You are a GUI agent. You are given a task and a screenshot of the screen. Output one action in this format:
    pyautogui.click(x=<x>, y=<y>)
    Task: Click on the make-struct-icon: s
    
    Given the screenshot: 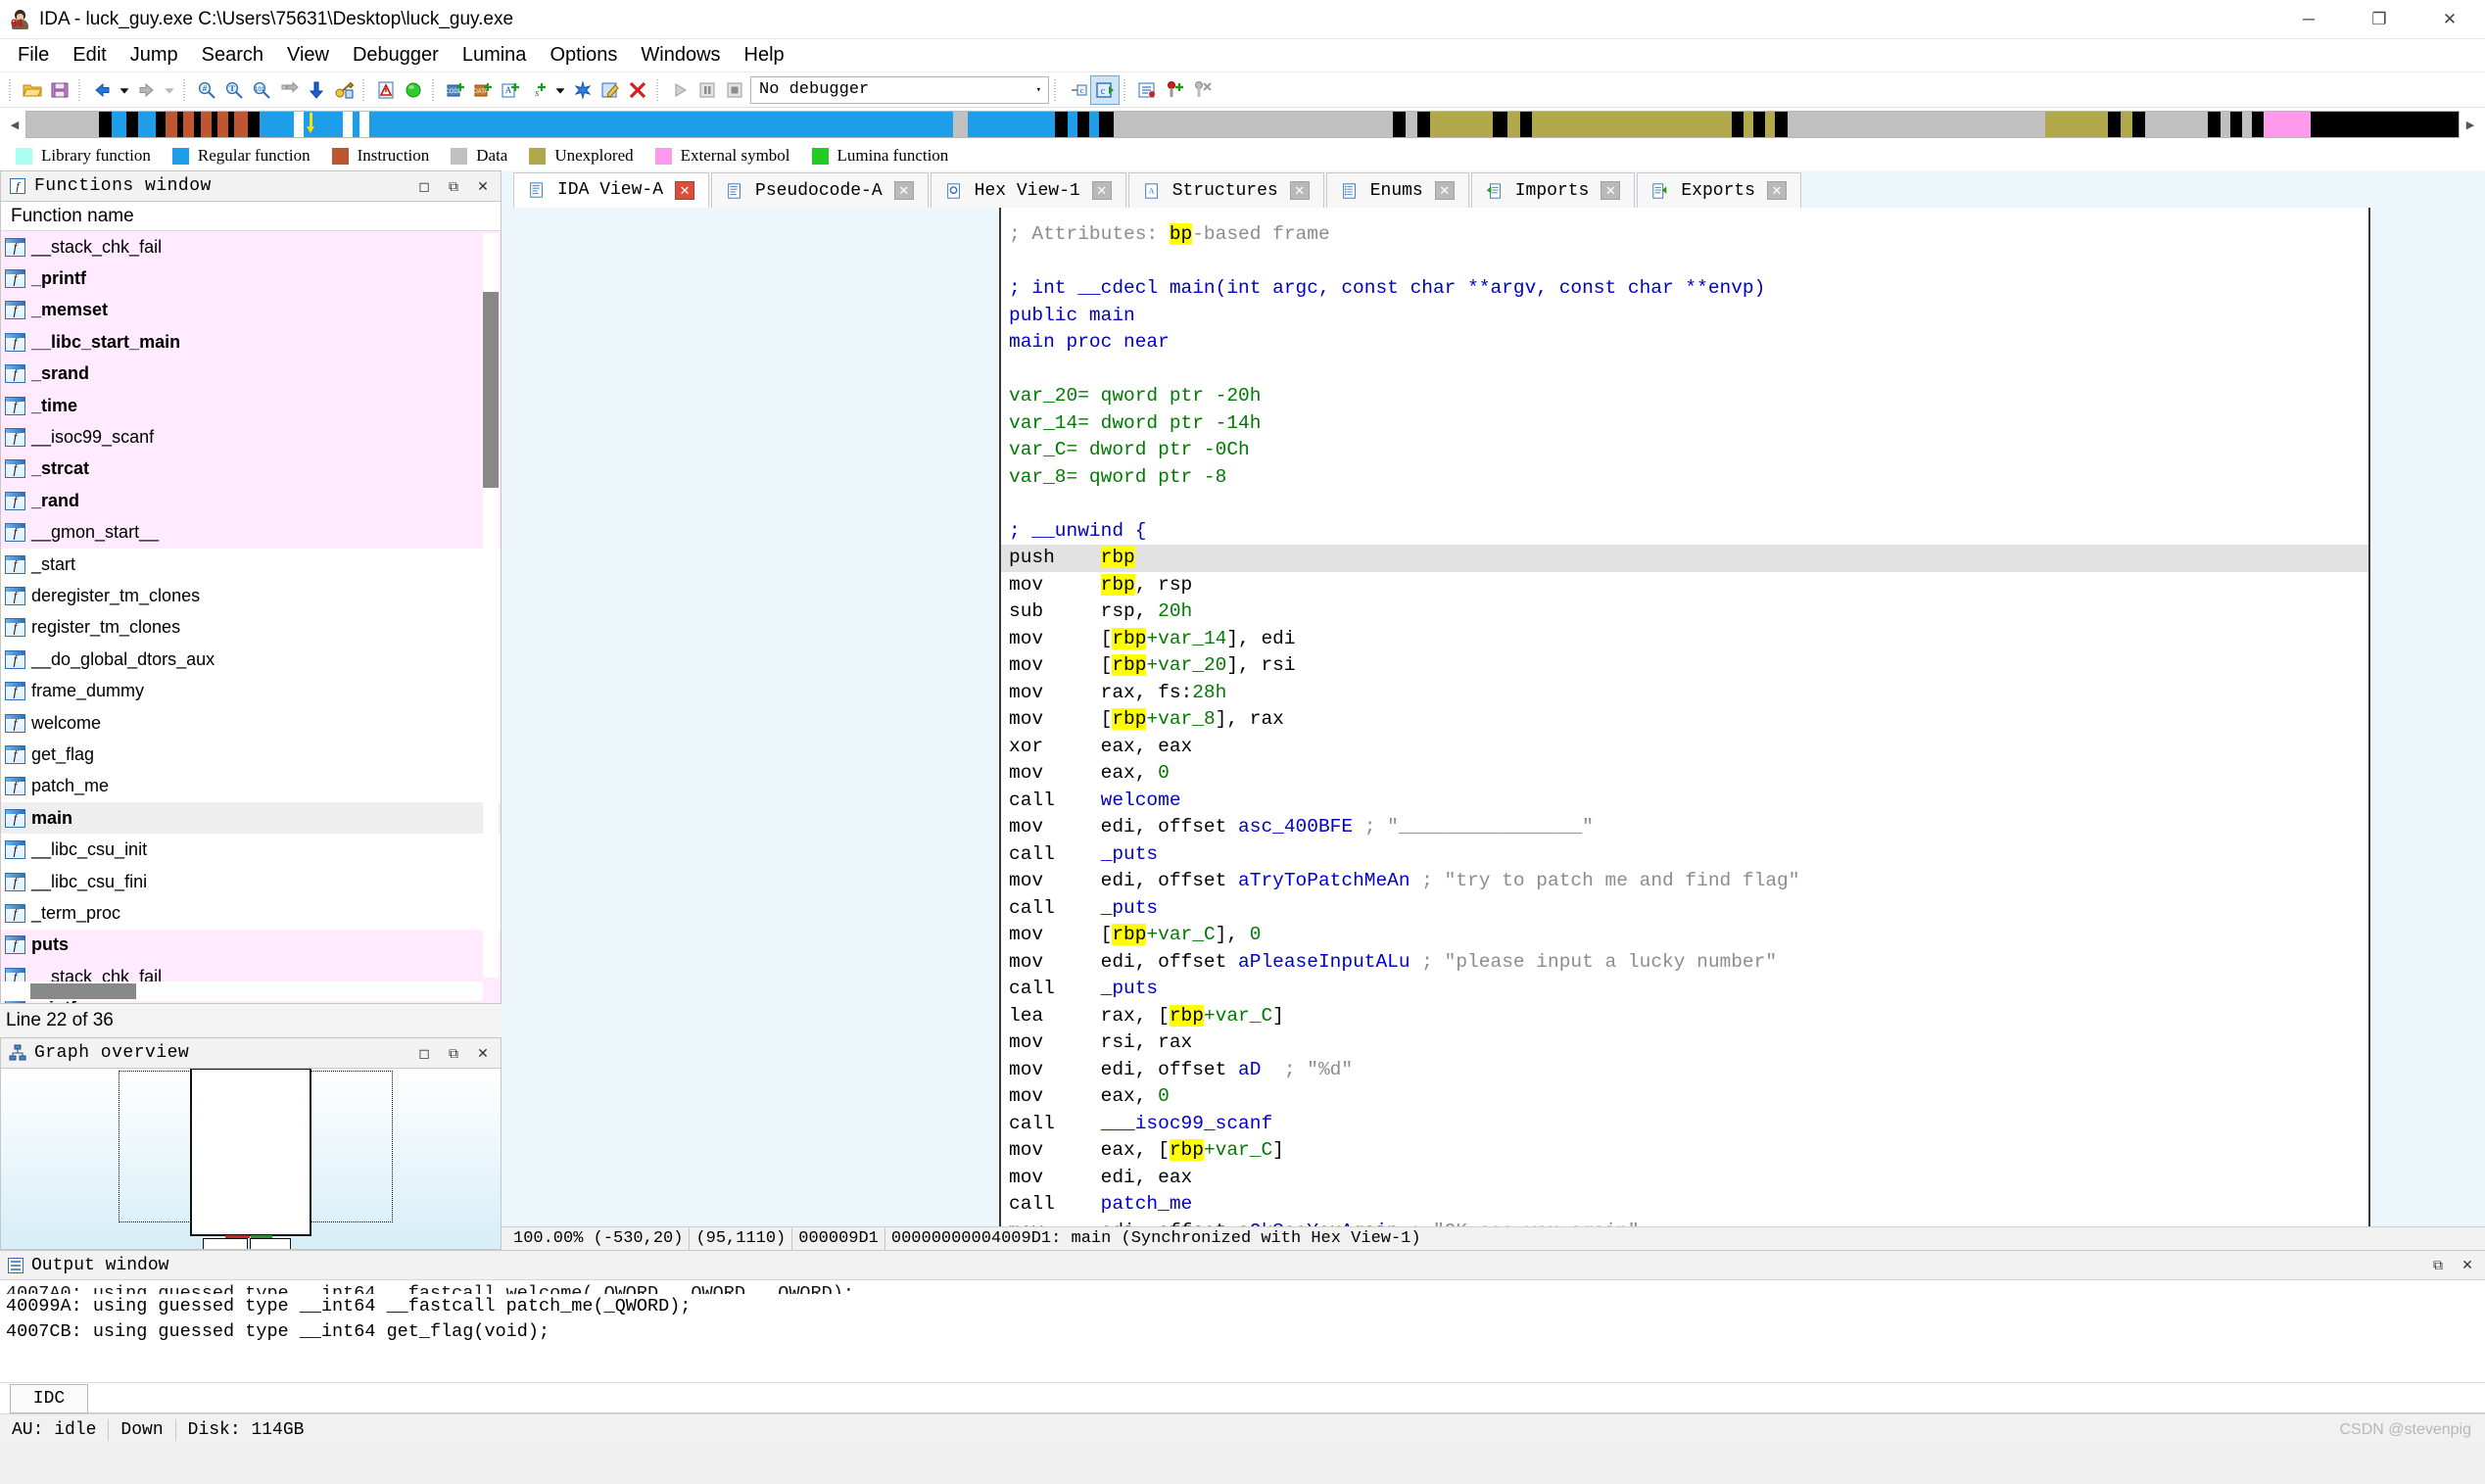 What is the action you would take?
    pyautogui.click(x=537, y=90)
    